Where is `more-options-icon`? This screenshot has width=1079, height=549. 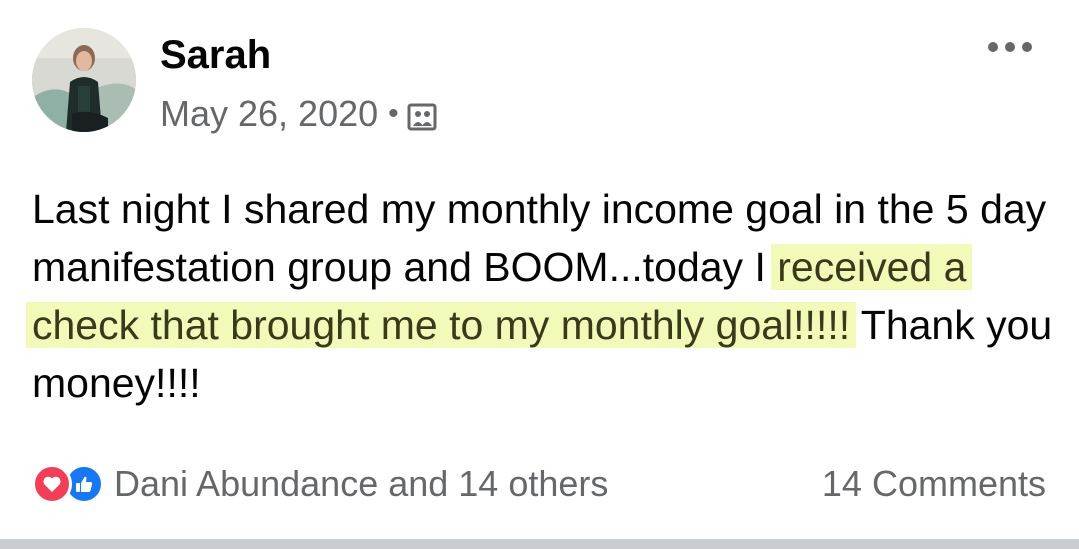
more-options-icon is located at coordinates (1010, 47).